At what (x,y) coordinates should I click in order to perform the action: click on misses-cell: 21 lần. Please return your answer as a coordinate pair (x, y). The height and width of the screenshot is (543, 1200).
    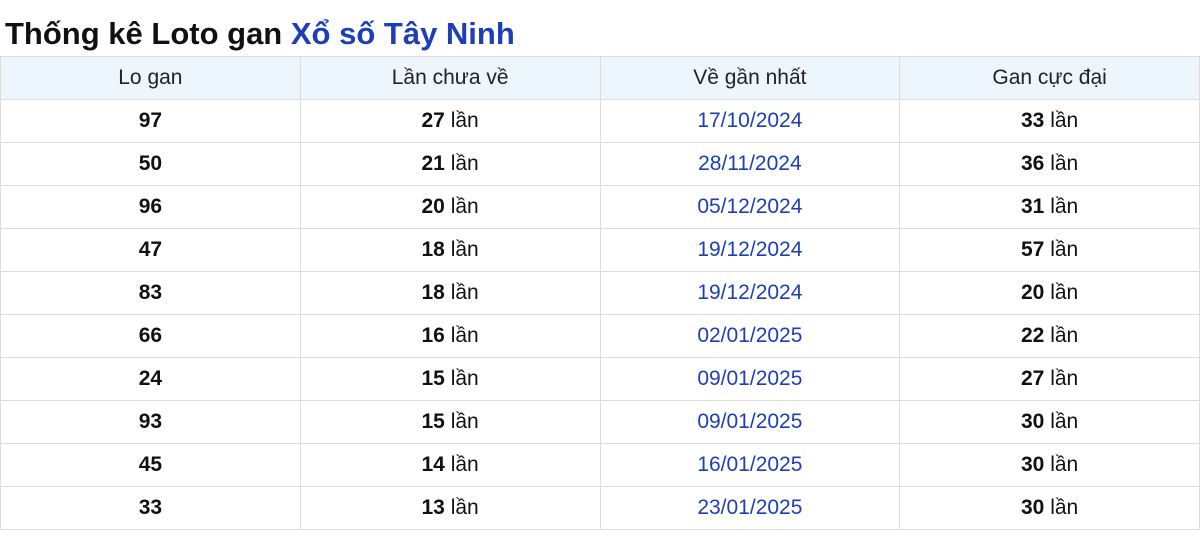
    Looking at the image, I should click on (450, 164).